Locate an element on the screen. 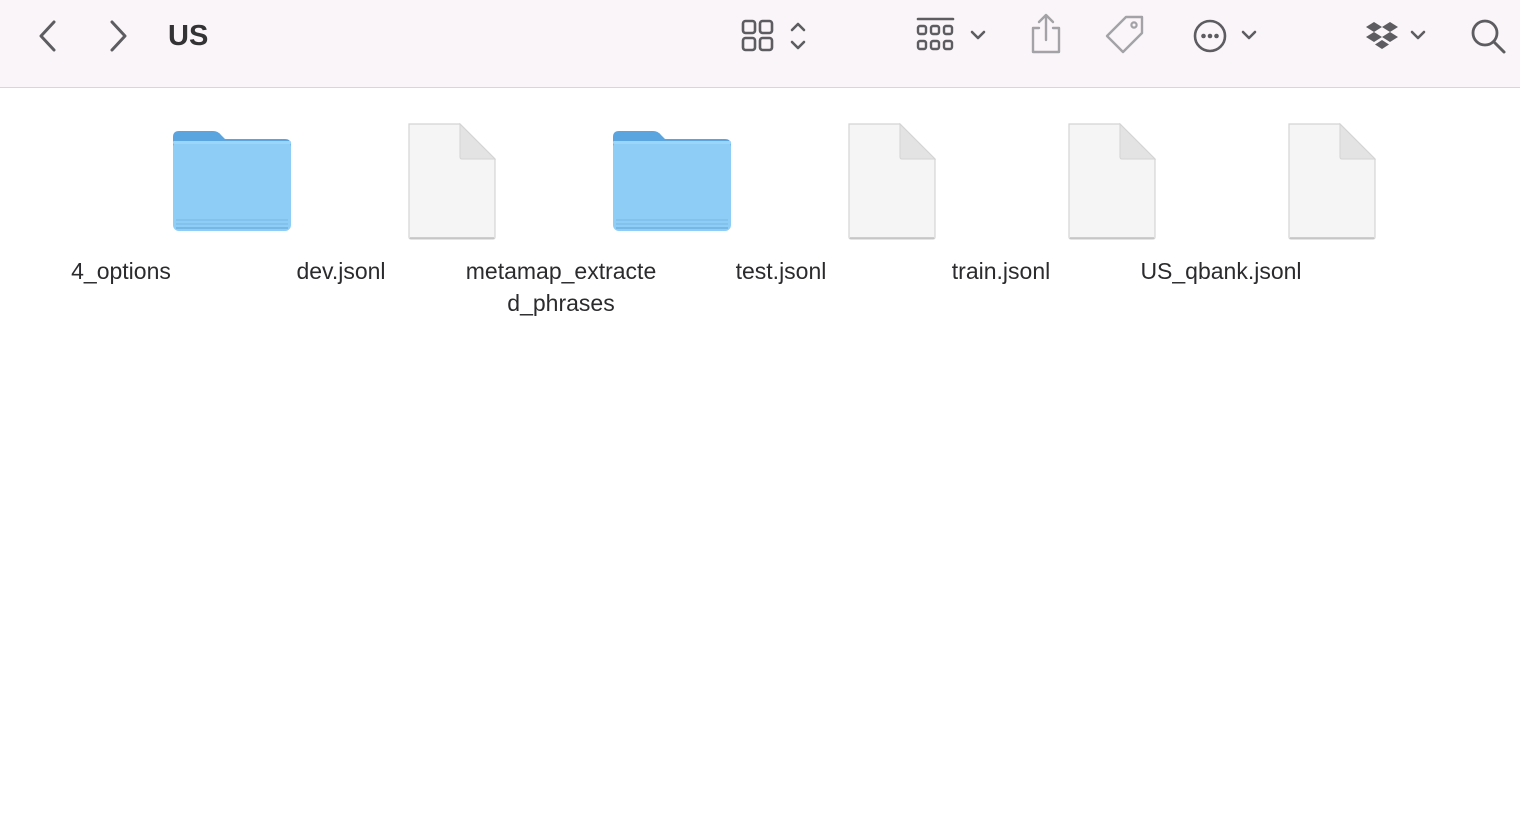 Image resolution: width=1520 pixels, height=826 pixels. back-button is located at coordinates (48, 36).